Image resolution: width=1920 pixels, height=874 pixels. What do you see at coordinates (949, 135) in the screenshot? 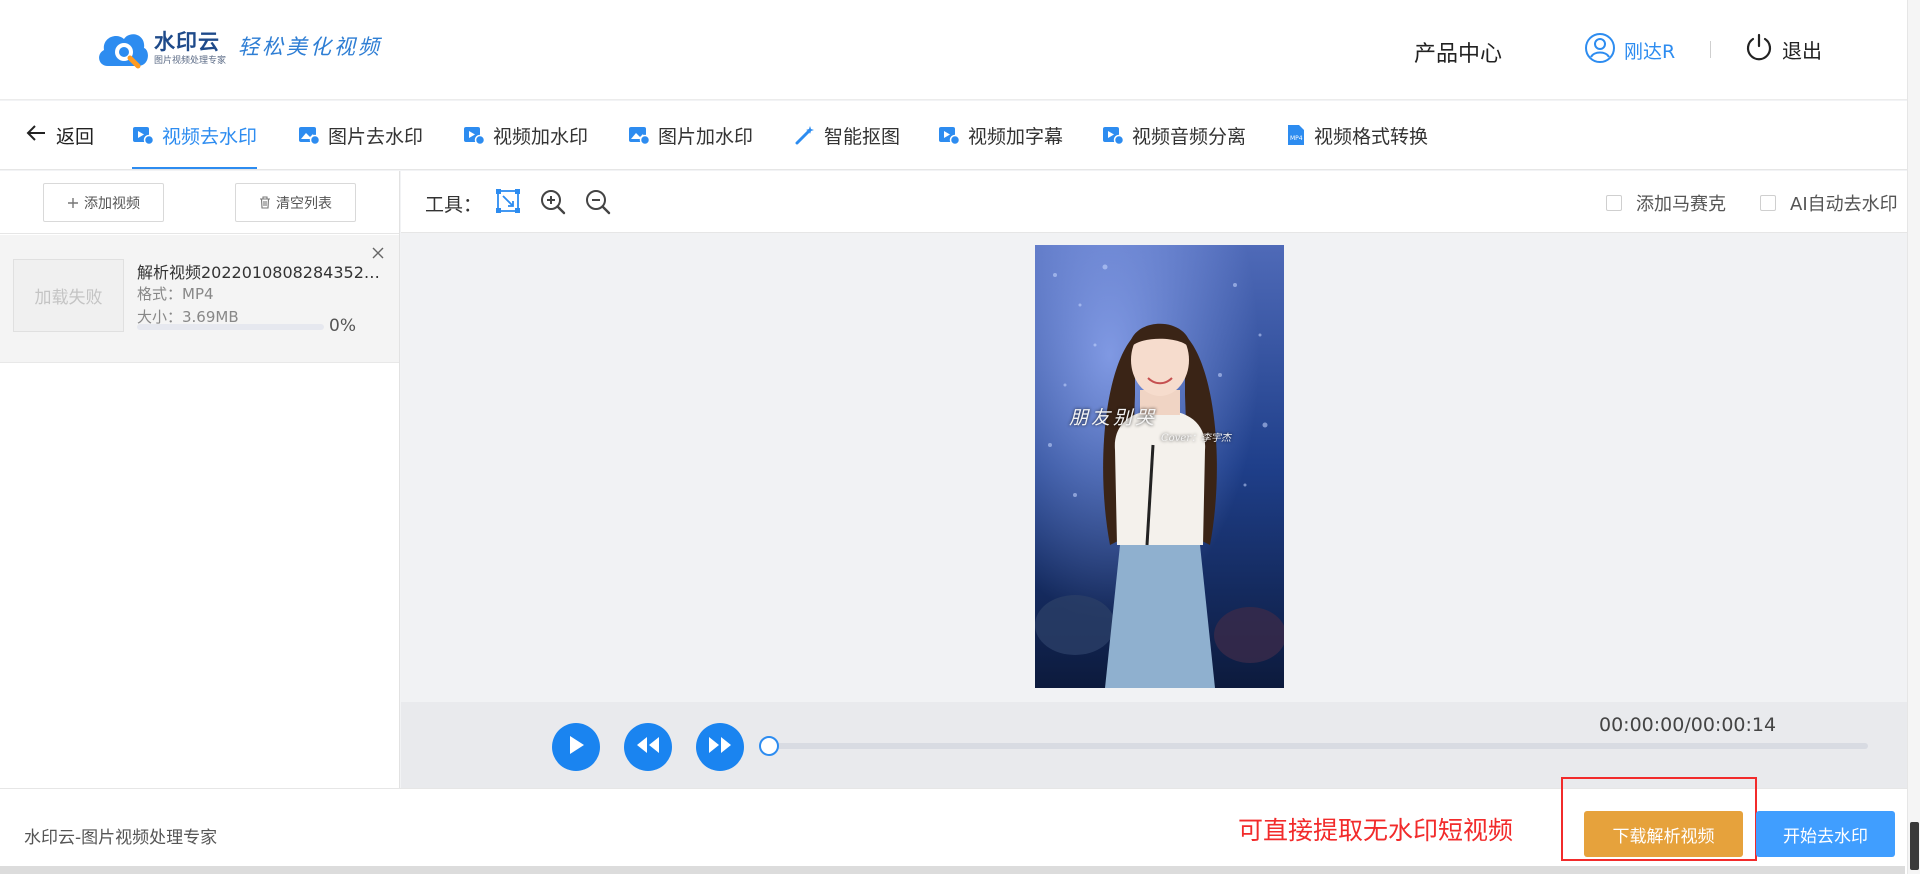
I see `subtitle-icon` at bounding box center [949, 135].